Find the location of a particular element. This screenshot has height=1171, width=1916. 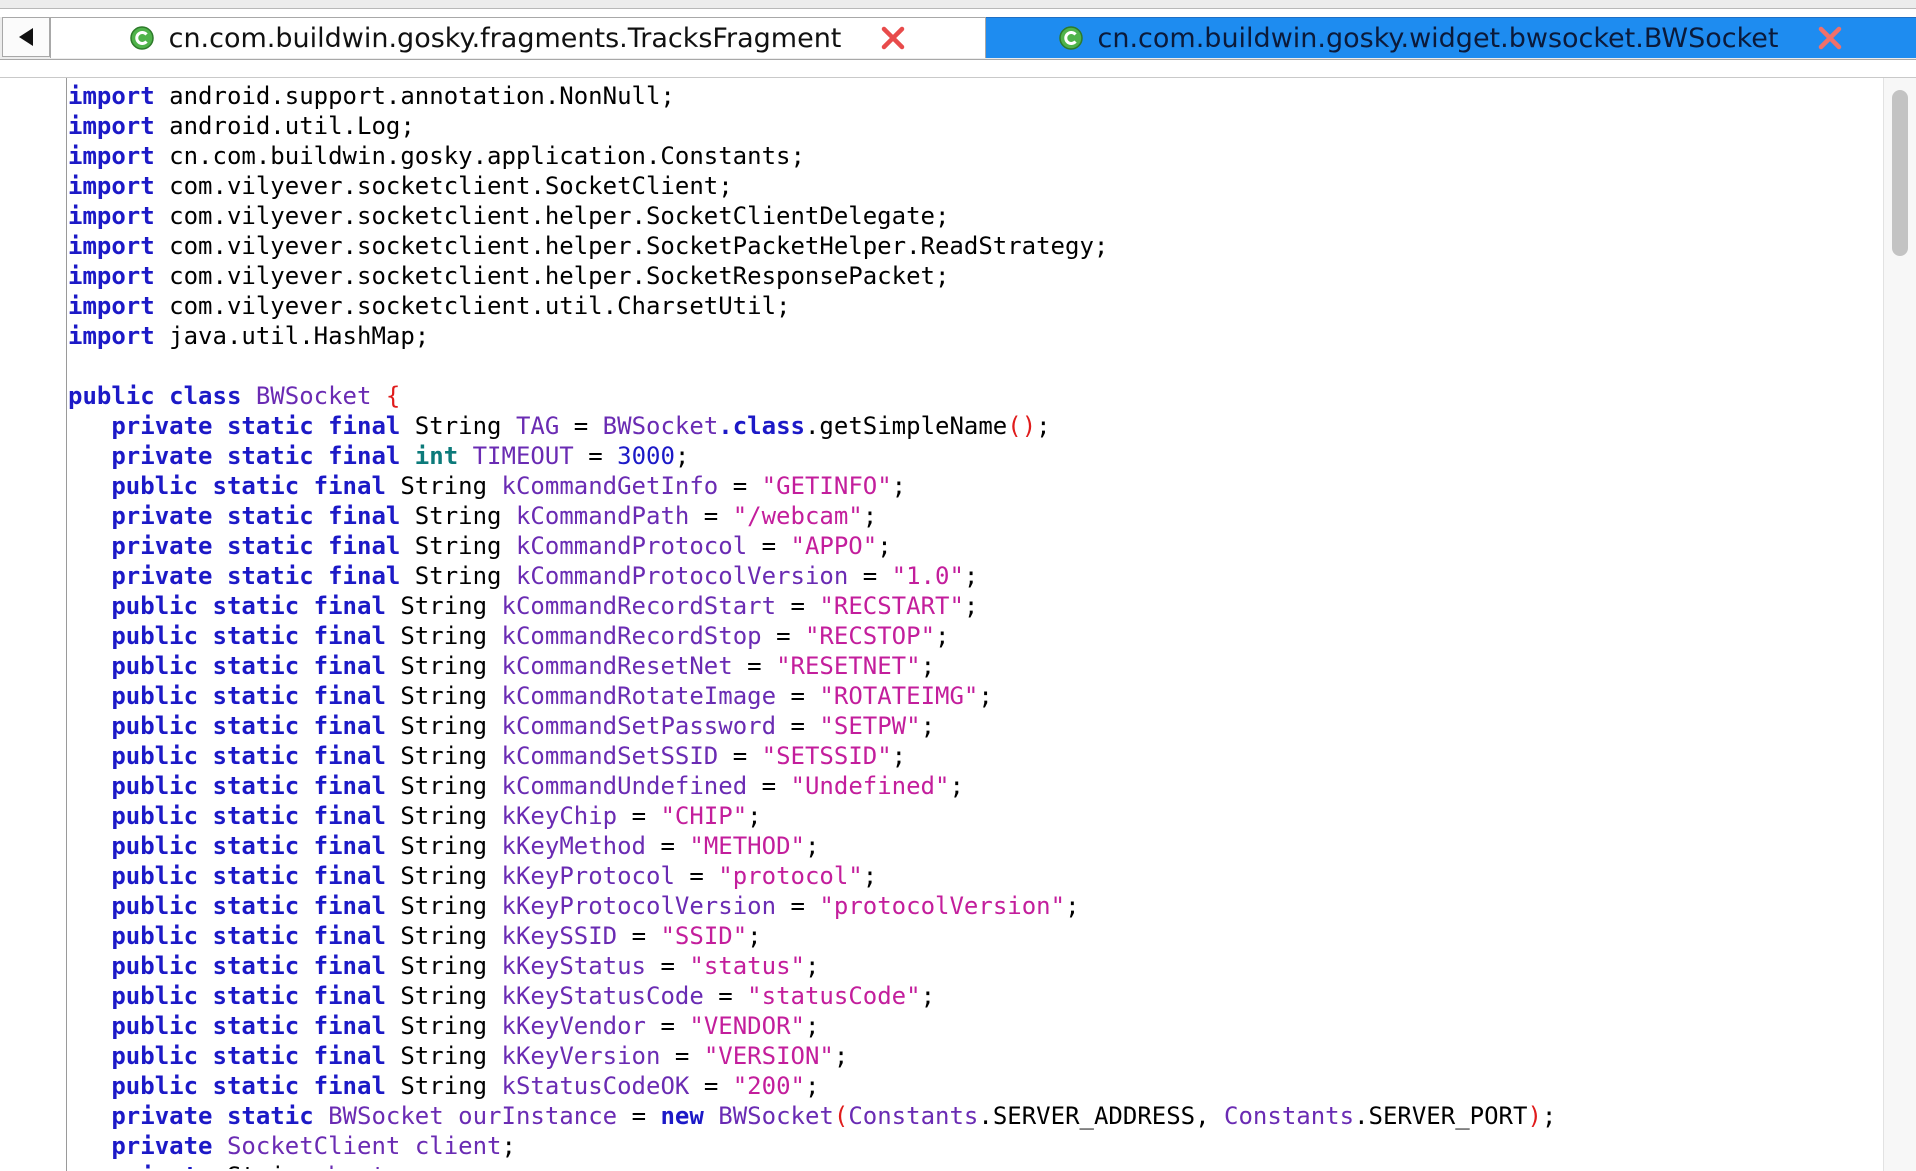

code-token: kKeyProtocol is located at coordinates (588, 876).